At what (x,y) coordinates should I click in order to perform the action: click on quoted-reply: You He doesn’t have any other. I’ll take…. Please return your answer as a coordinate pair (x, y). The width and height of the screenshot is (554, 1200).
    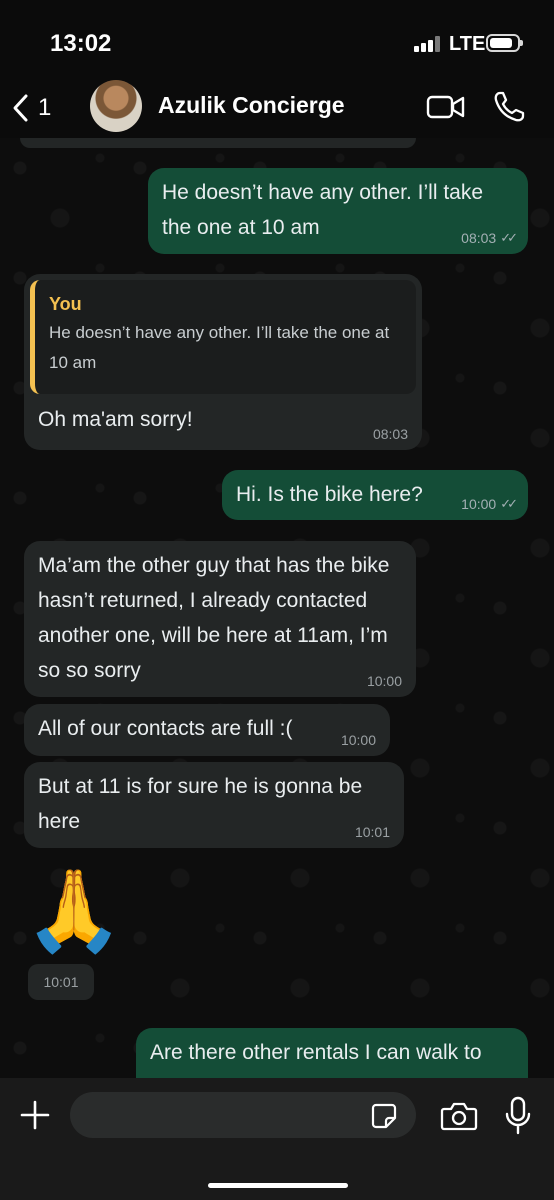
    Looking at the image, I should click on (223, 337).